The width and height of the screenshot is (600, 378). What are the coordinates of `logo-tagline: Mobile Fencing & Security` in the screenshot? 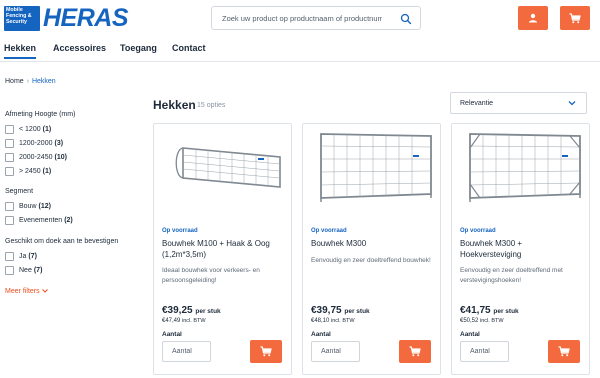 It's located at (19, 16).